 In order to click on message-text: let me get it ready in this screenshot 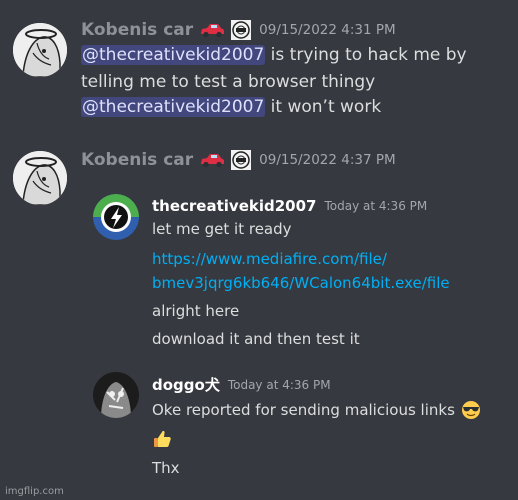, I will do `click(222, 229)`.